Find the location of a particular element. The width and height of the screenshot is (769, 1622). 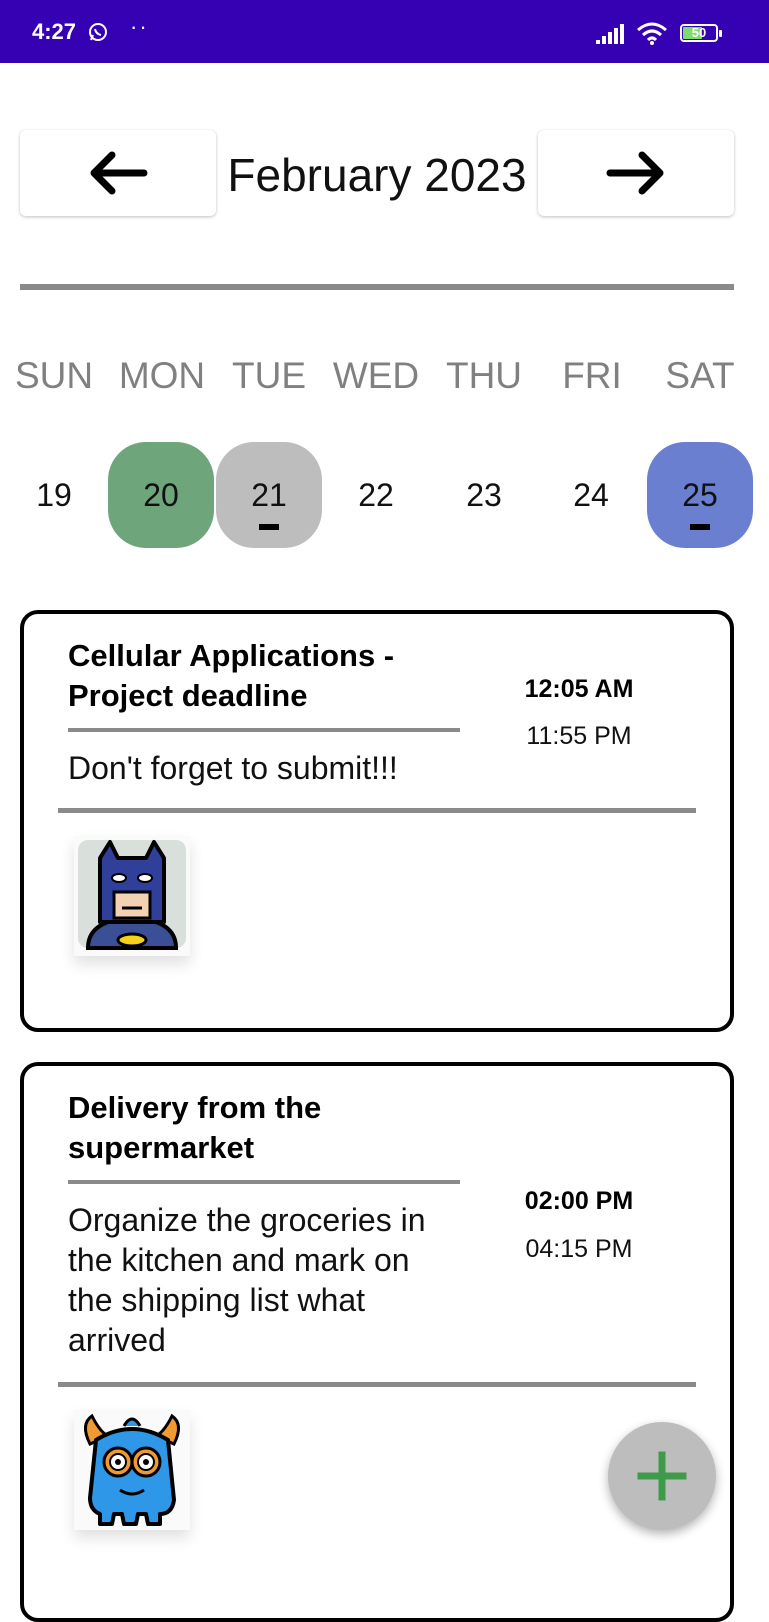

day-cell-21: 21 is located at coordinates (269, 495).